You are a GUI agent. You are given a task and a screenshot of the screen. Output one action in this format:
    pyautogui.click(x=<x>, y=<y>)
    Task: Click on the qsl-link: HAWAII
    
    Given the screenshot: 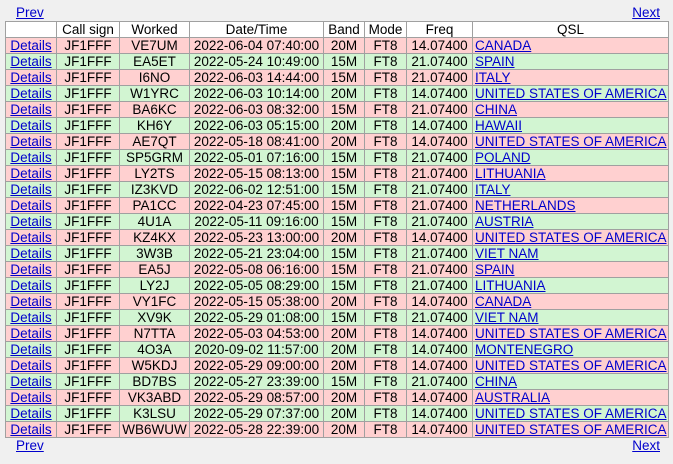 What is the action you would take?
    pyautogui.click(x=498, y=126)
    